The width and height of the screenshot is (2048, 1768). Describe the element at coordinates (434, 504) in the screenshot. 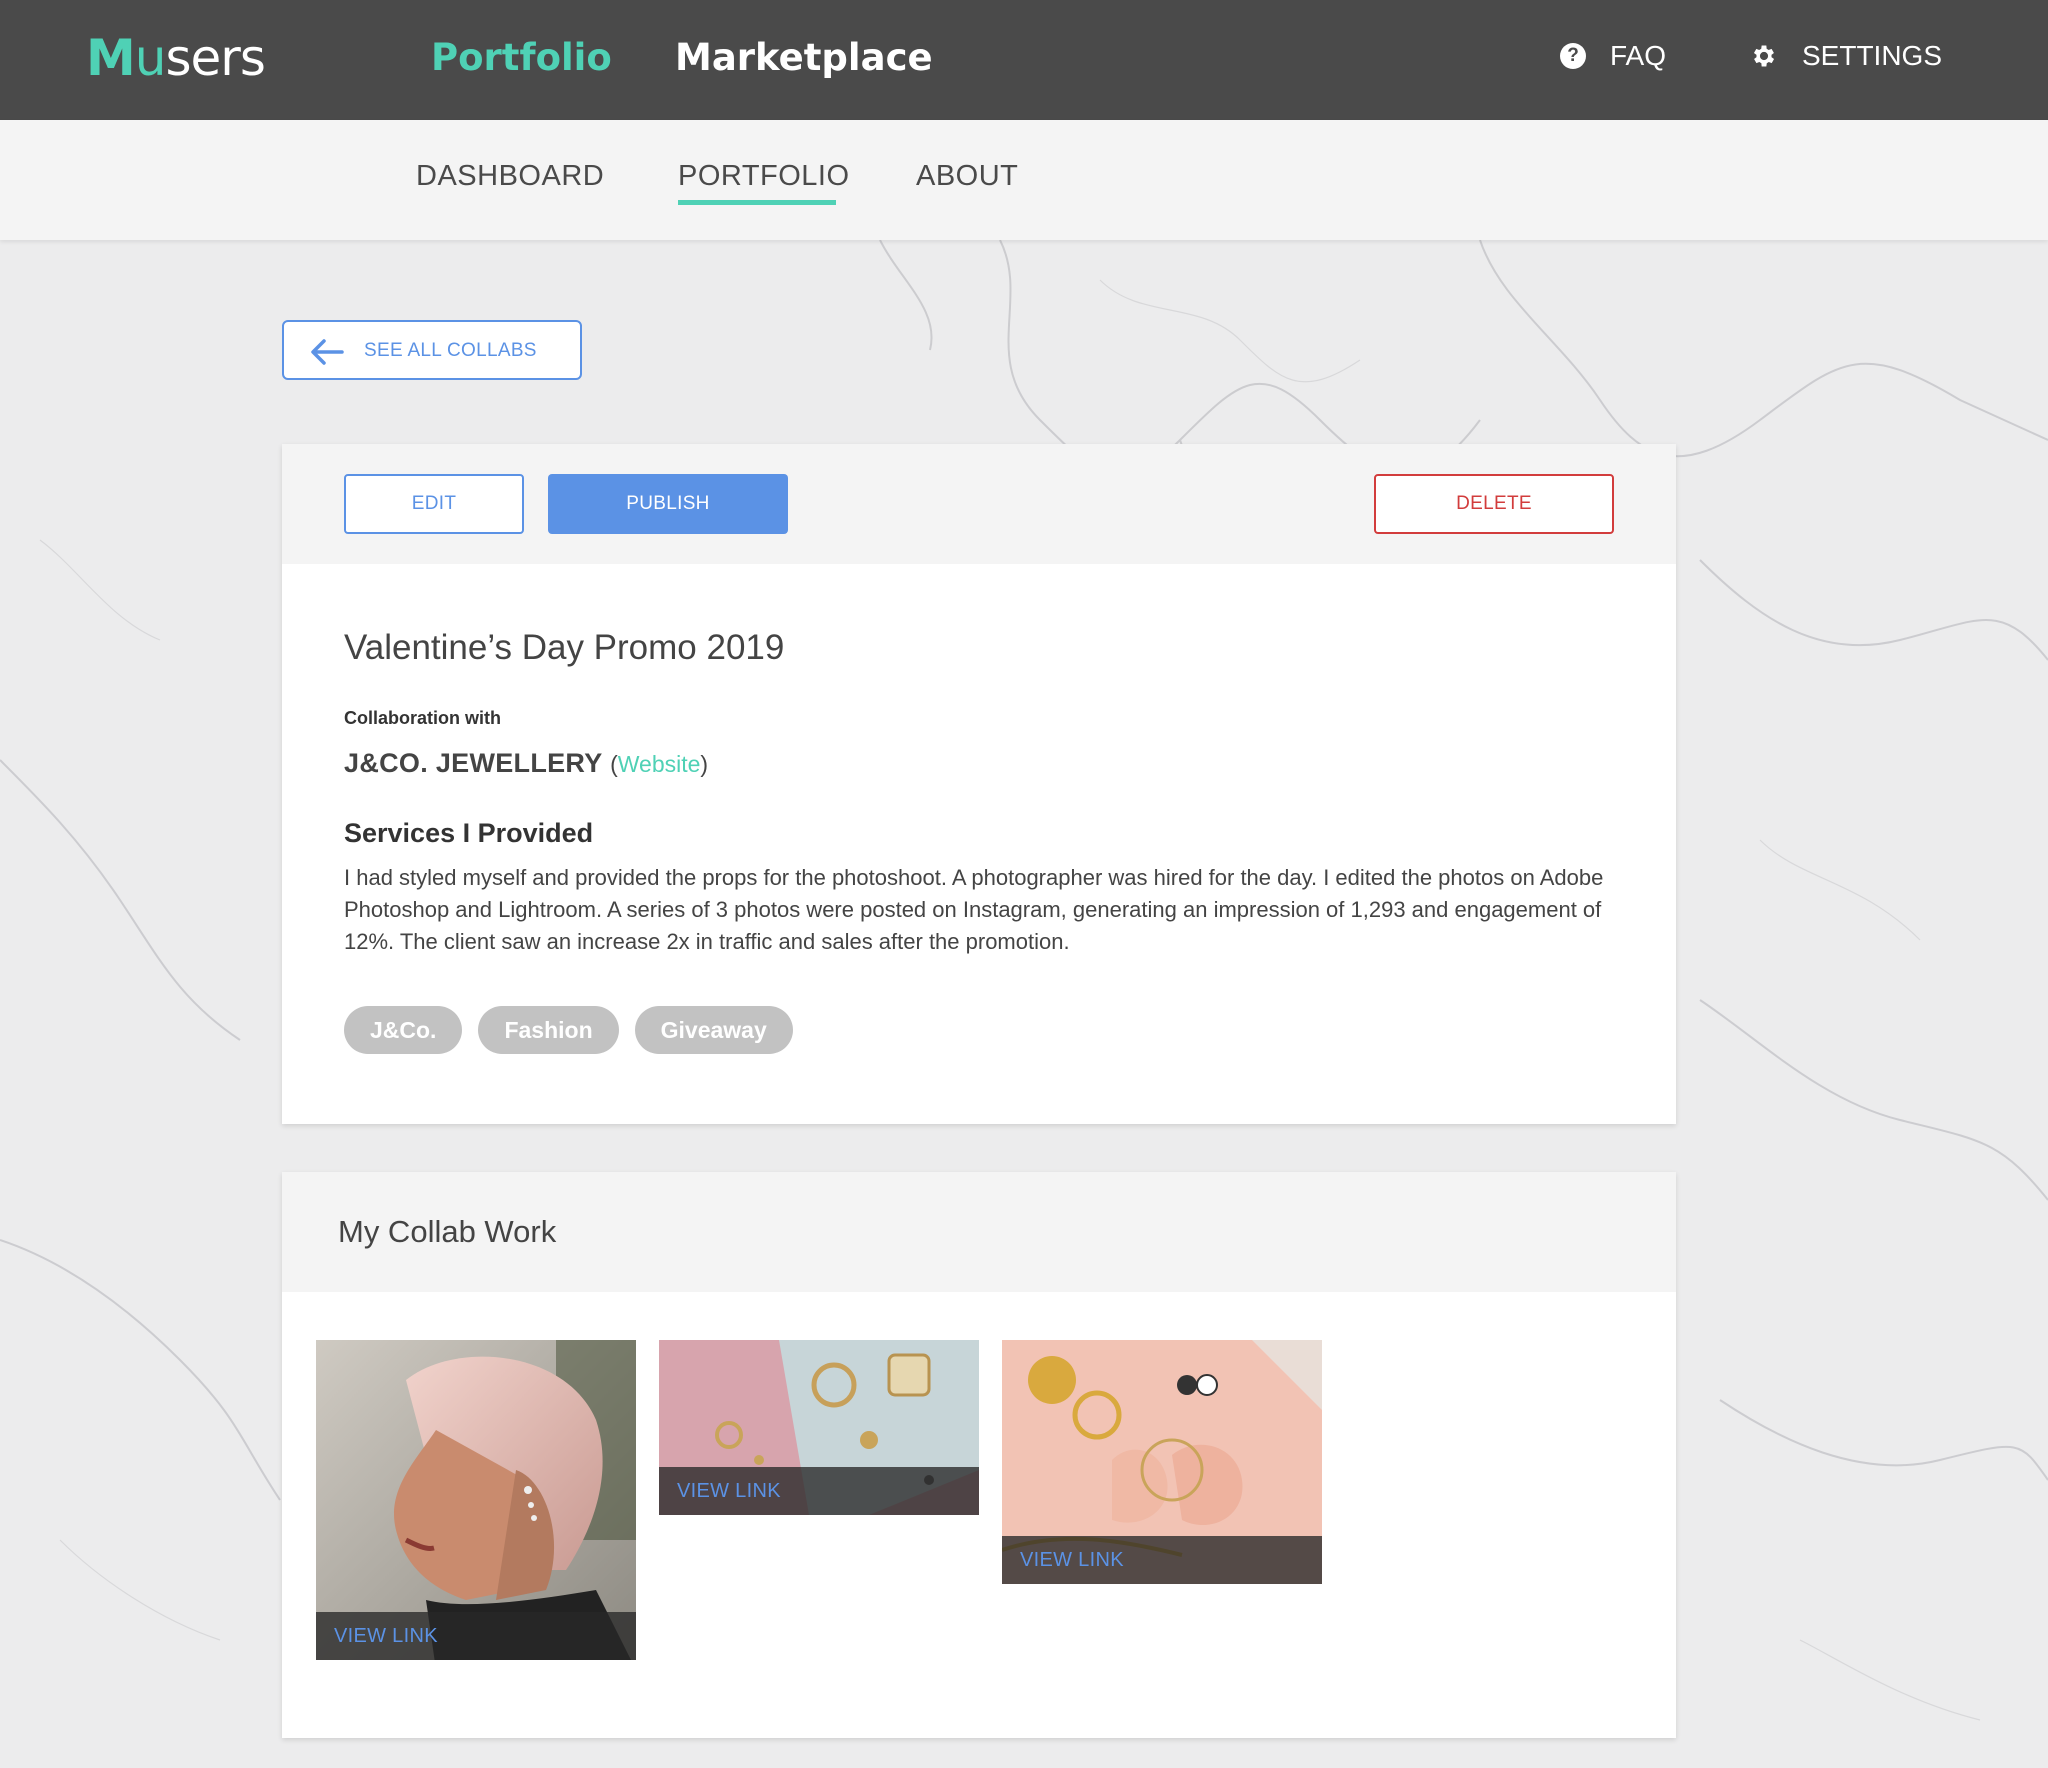

I see `edit-button: EDIT` at that location.